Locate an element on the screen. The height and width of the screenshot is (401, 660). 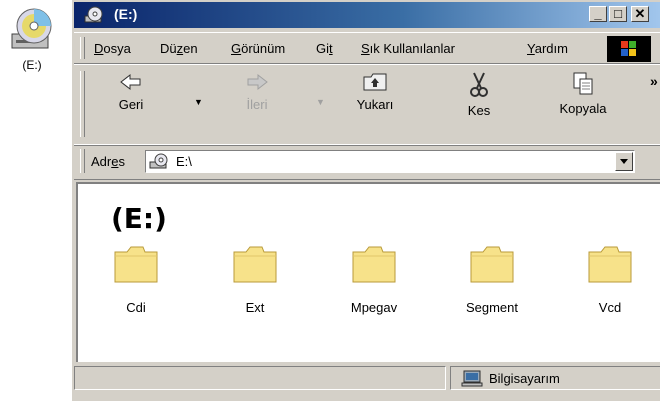
folder-up-icon is located at coordinates (375, 82).